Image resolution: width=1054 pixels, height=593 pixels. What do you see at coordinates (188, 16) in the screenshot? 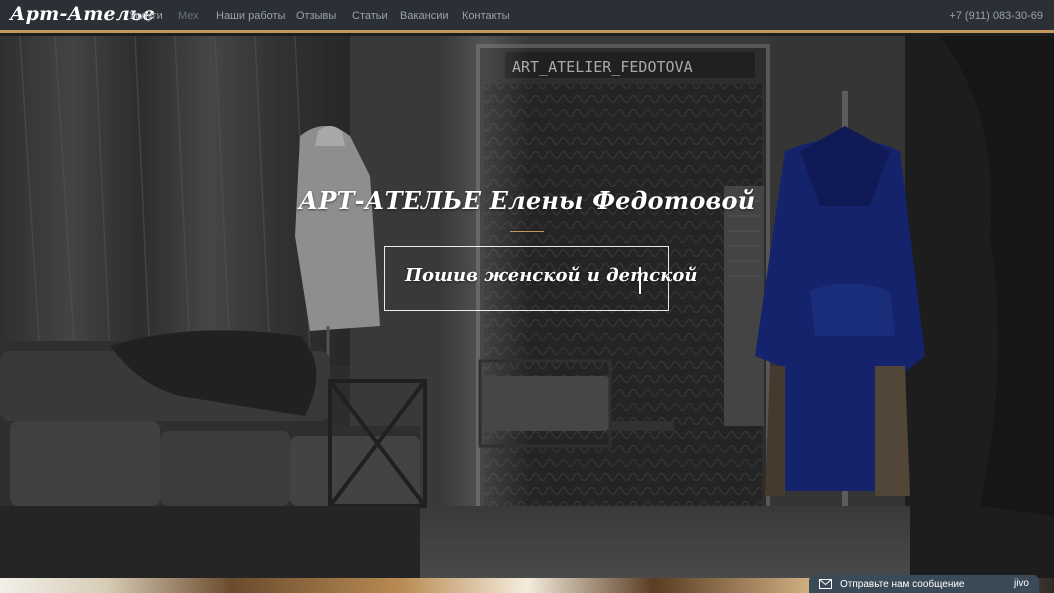
I see `nav-item-fur: Мех` at bounding box center [188, 16].